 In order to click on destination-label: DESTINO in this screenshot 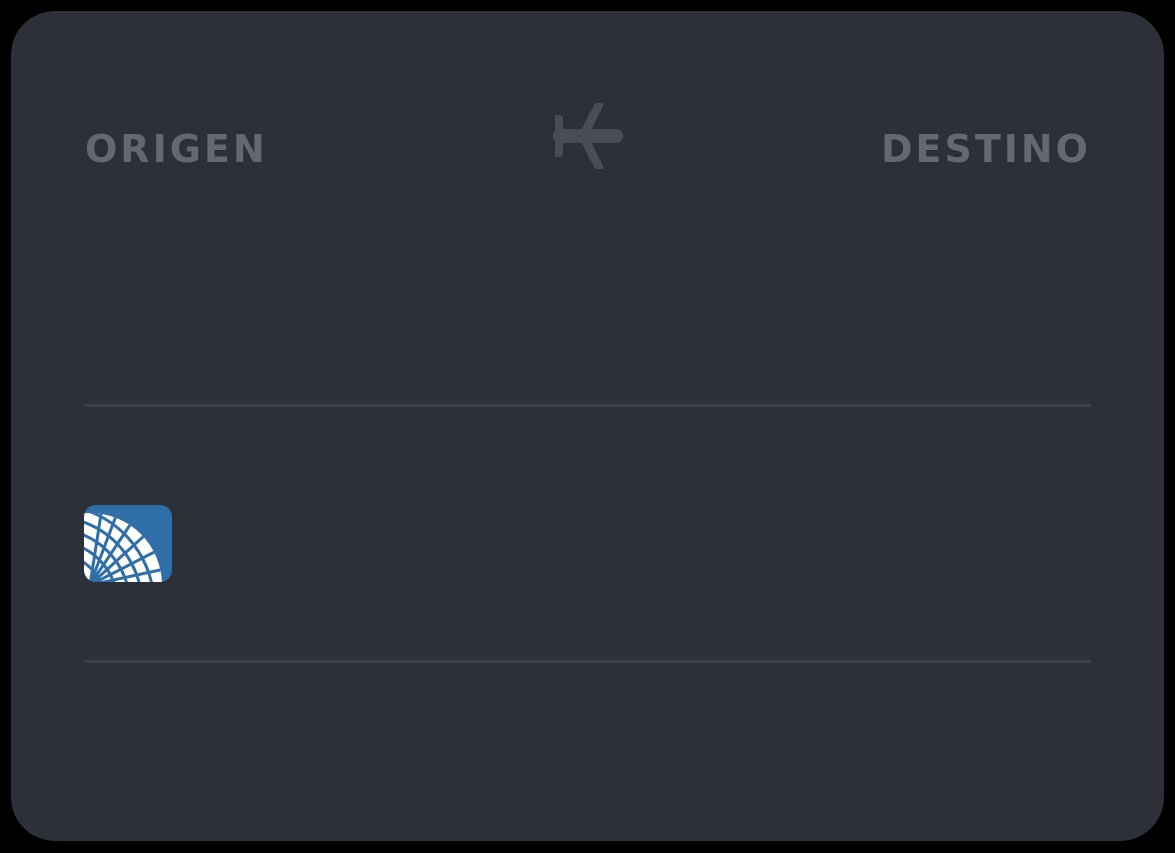, I will do `click(985, 149)`.